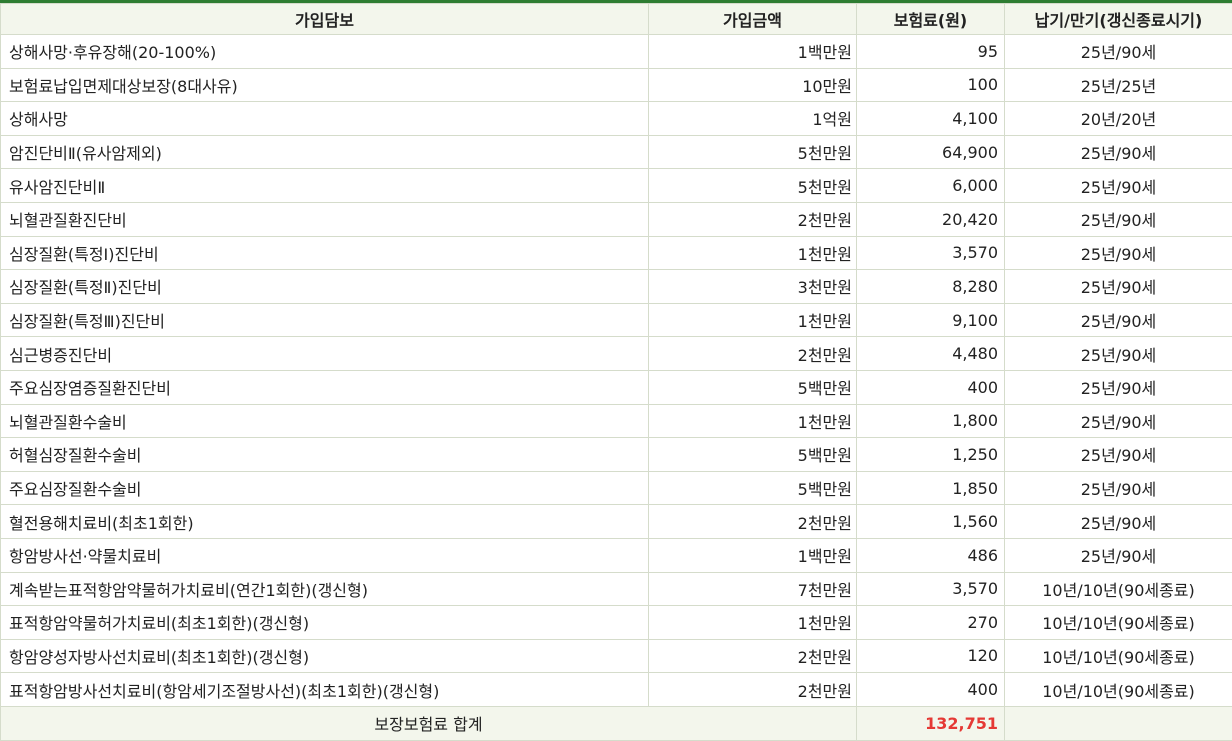 The height and width of the screenshot is (741, 1232). What do you see at coordinates (429, 723) in the screenshot?
I see `total-label: 보장보험료 합계` at bounding box center [429, 723].